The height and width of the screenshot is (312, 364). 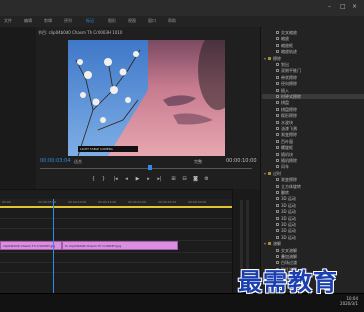 What do you see at coordinates (313, 141) in the screenshot?
I see `effects-item: 百叶窗` at bounding box center [313, 141].